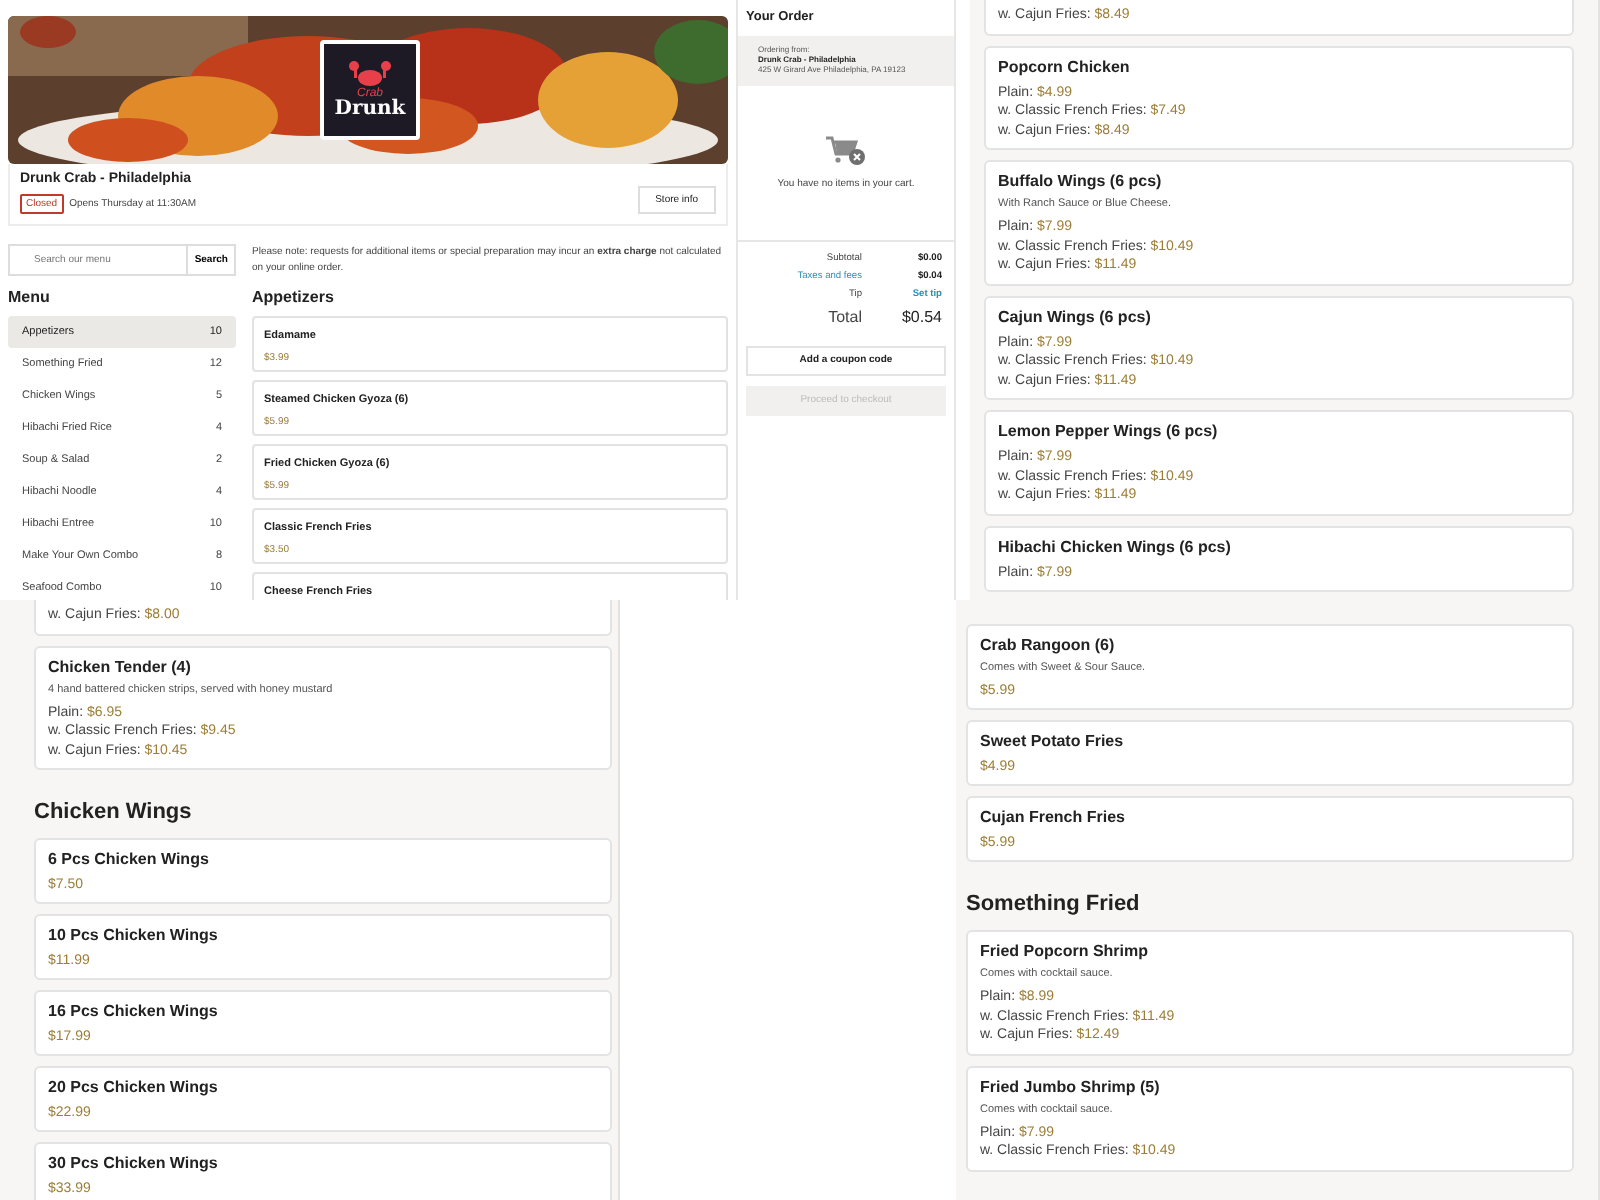  What do you see at coordinates (1065, 67) in the screenshot?
I see `item-name: Popcorn Chicken` at bounding box center [1065, 67].